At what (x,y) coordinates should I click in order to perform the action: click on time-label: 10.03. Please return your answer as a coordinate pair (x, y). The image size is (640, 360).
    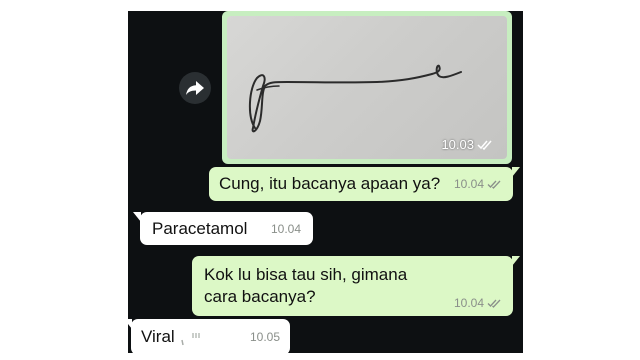
    Looking at the image, I should click on (457, 144).